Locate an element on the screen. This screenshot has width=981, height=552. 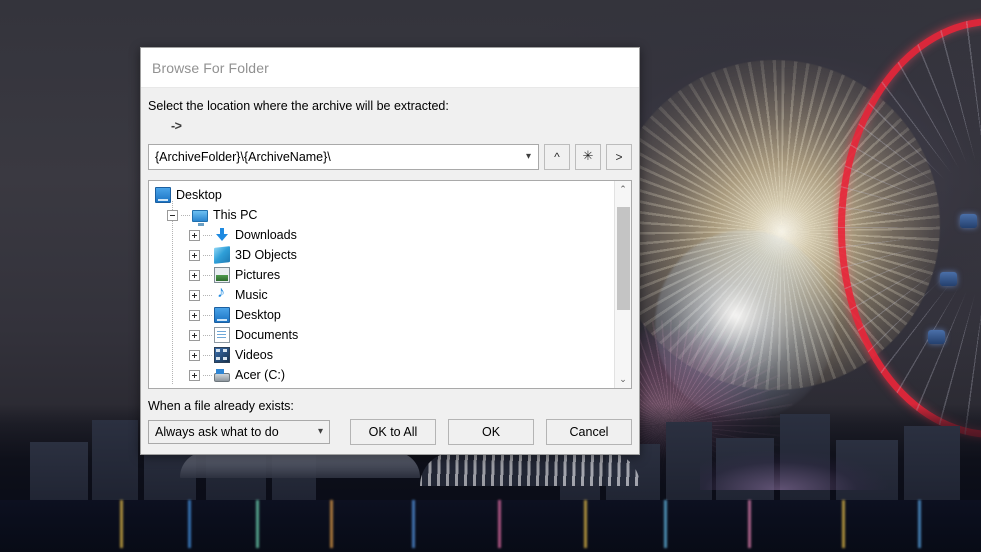
tree-vertical-scrollbar: ⌃ ⌄ is located at coordinates (622, 284).